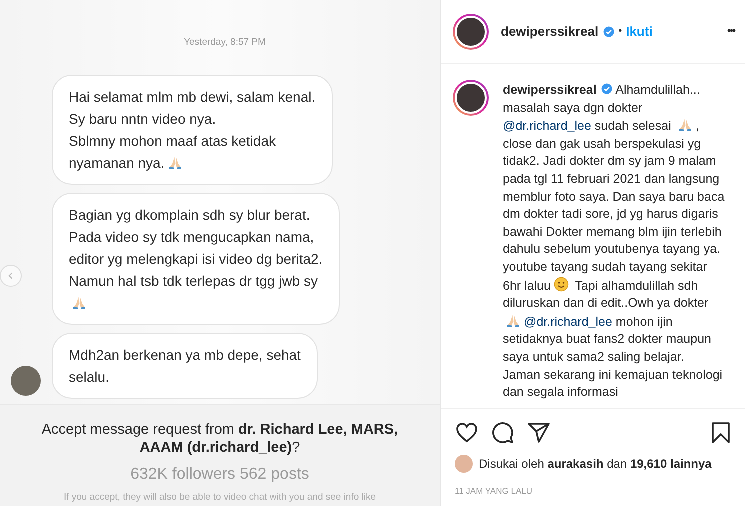  Describe the element at coordinates (467, 432) in the screenshot. I see `heart-icon` at that location.